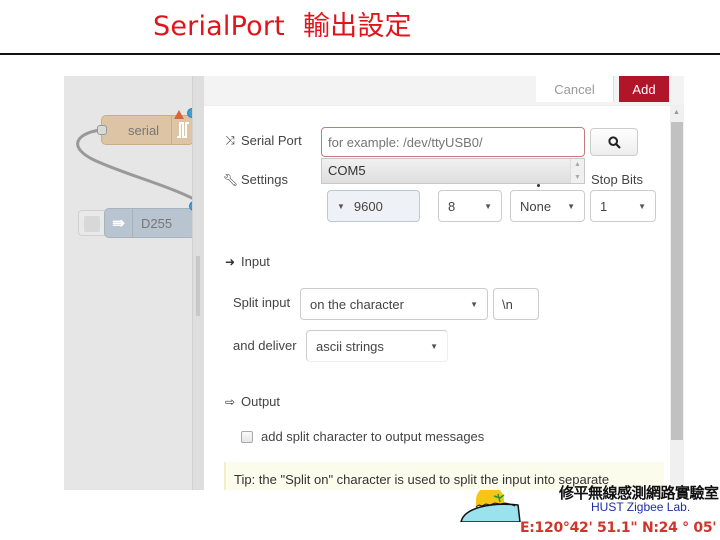 This screenshot has height=540, width=720. Describe the element at coordinates (373, 436) in the screenshot. I see `add-split-char-label: add split character to output messages` at that location.